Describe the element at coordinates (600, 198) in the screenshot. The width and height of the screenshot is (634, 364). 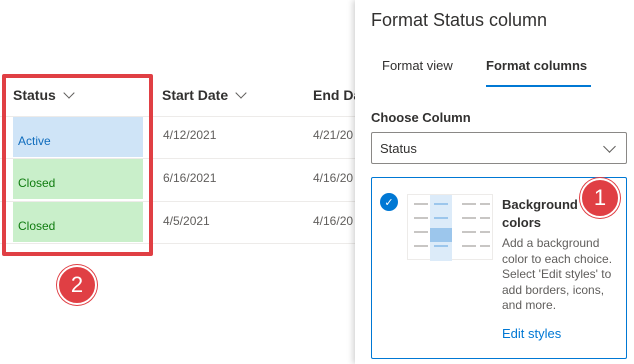
I see `annotation-badge-1: 1` at that location.